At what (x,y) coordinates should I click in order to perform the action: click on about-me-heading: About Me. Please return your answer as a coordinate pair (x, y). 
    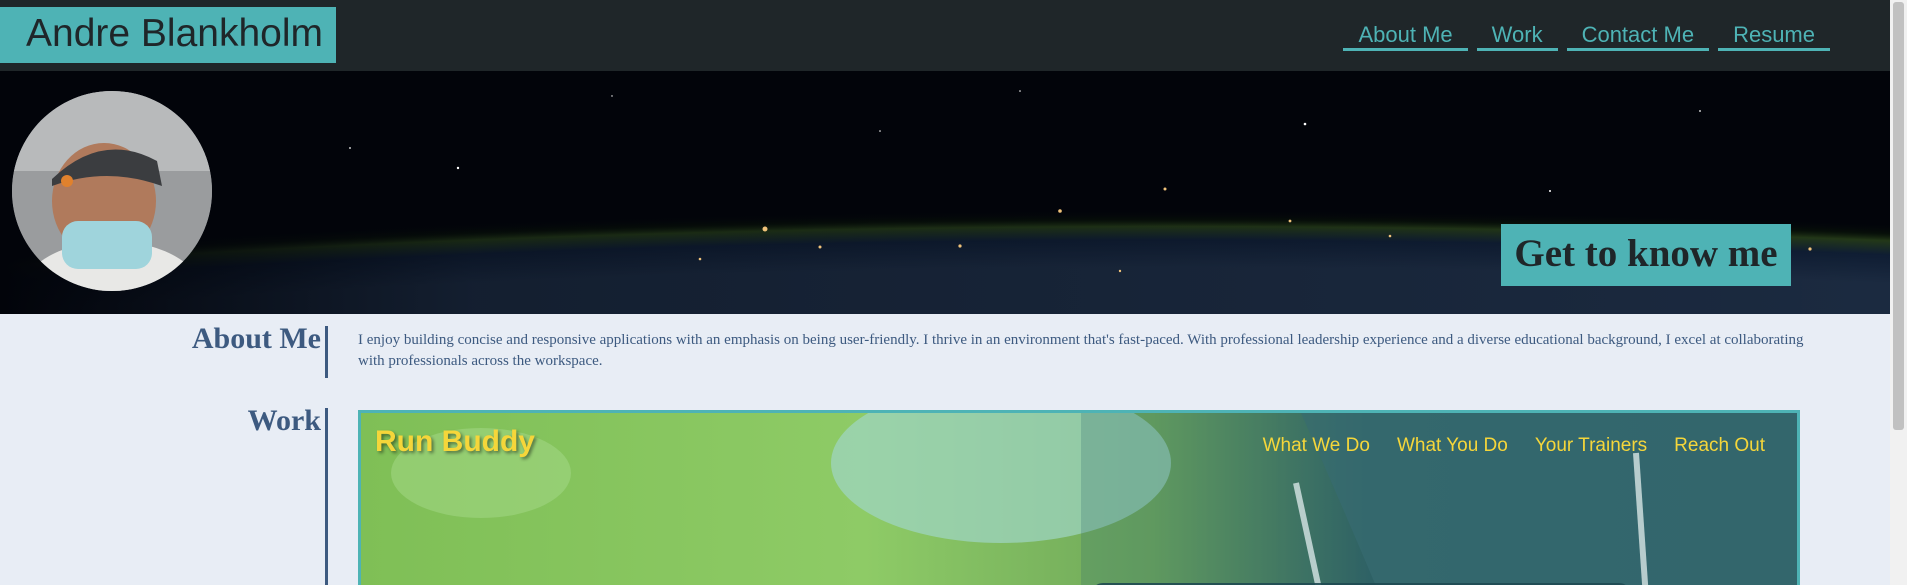
    Looking at the image, I should click on (256, 338).